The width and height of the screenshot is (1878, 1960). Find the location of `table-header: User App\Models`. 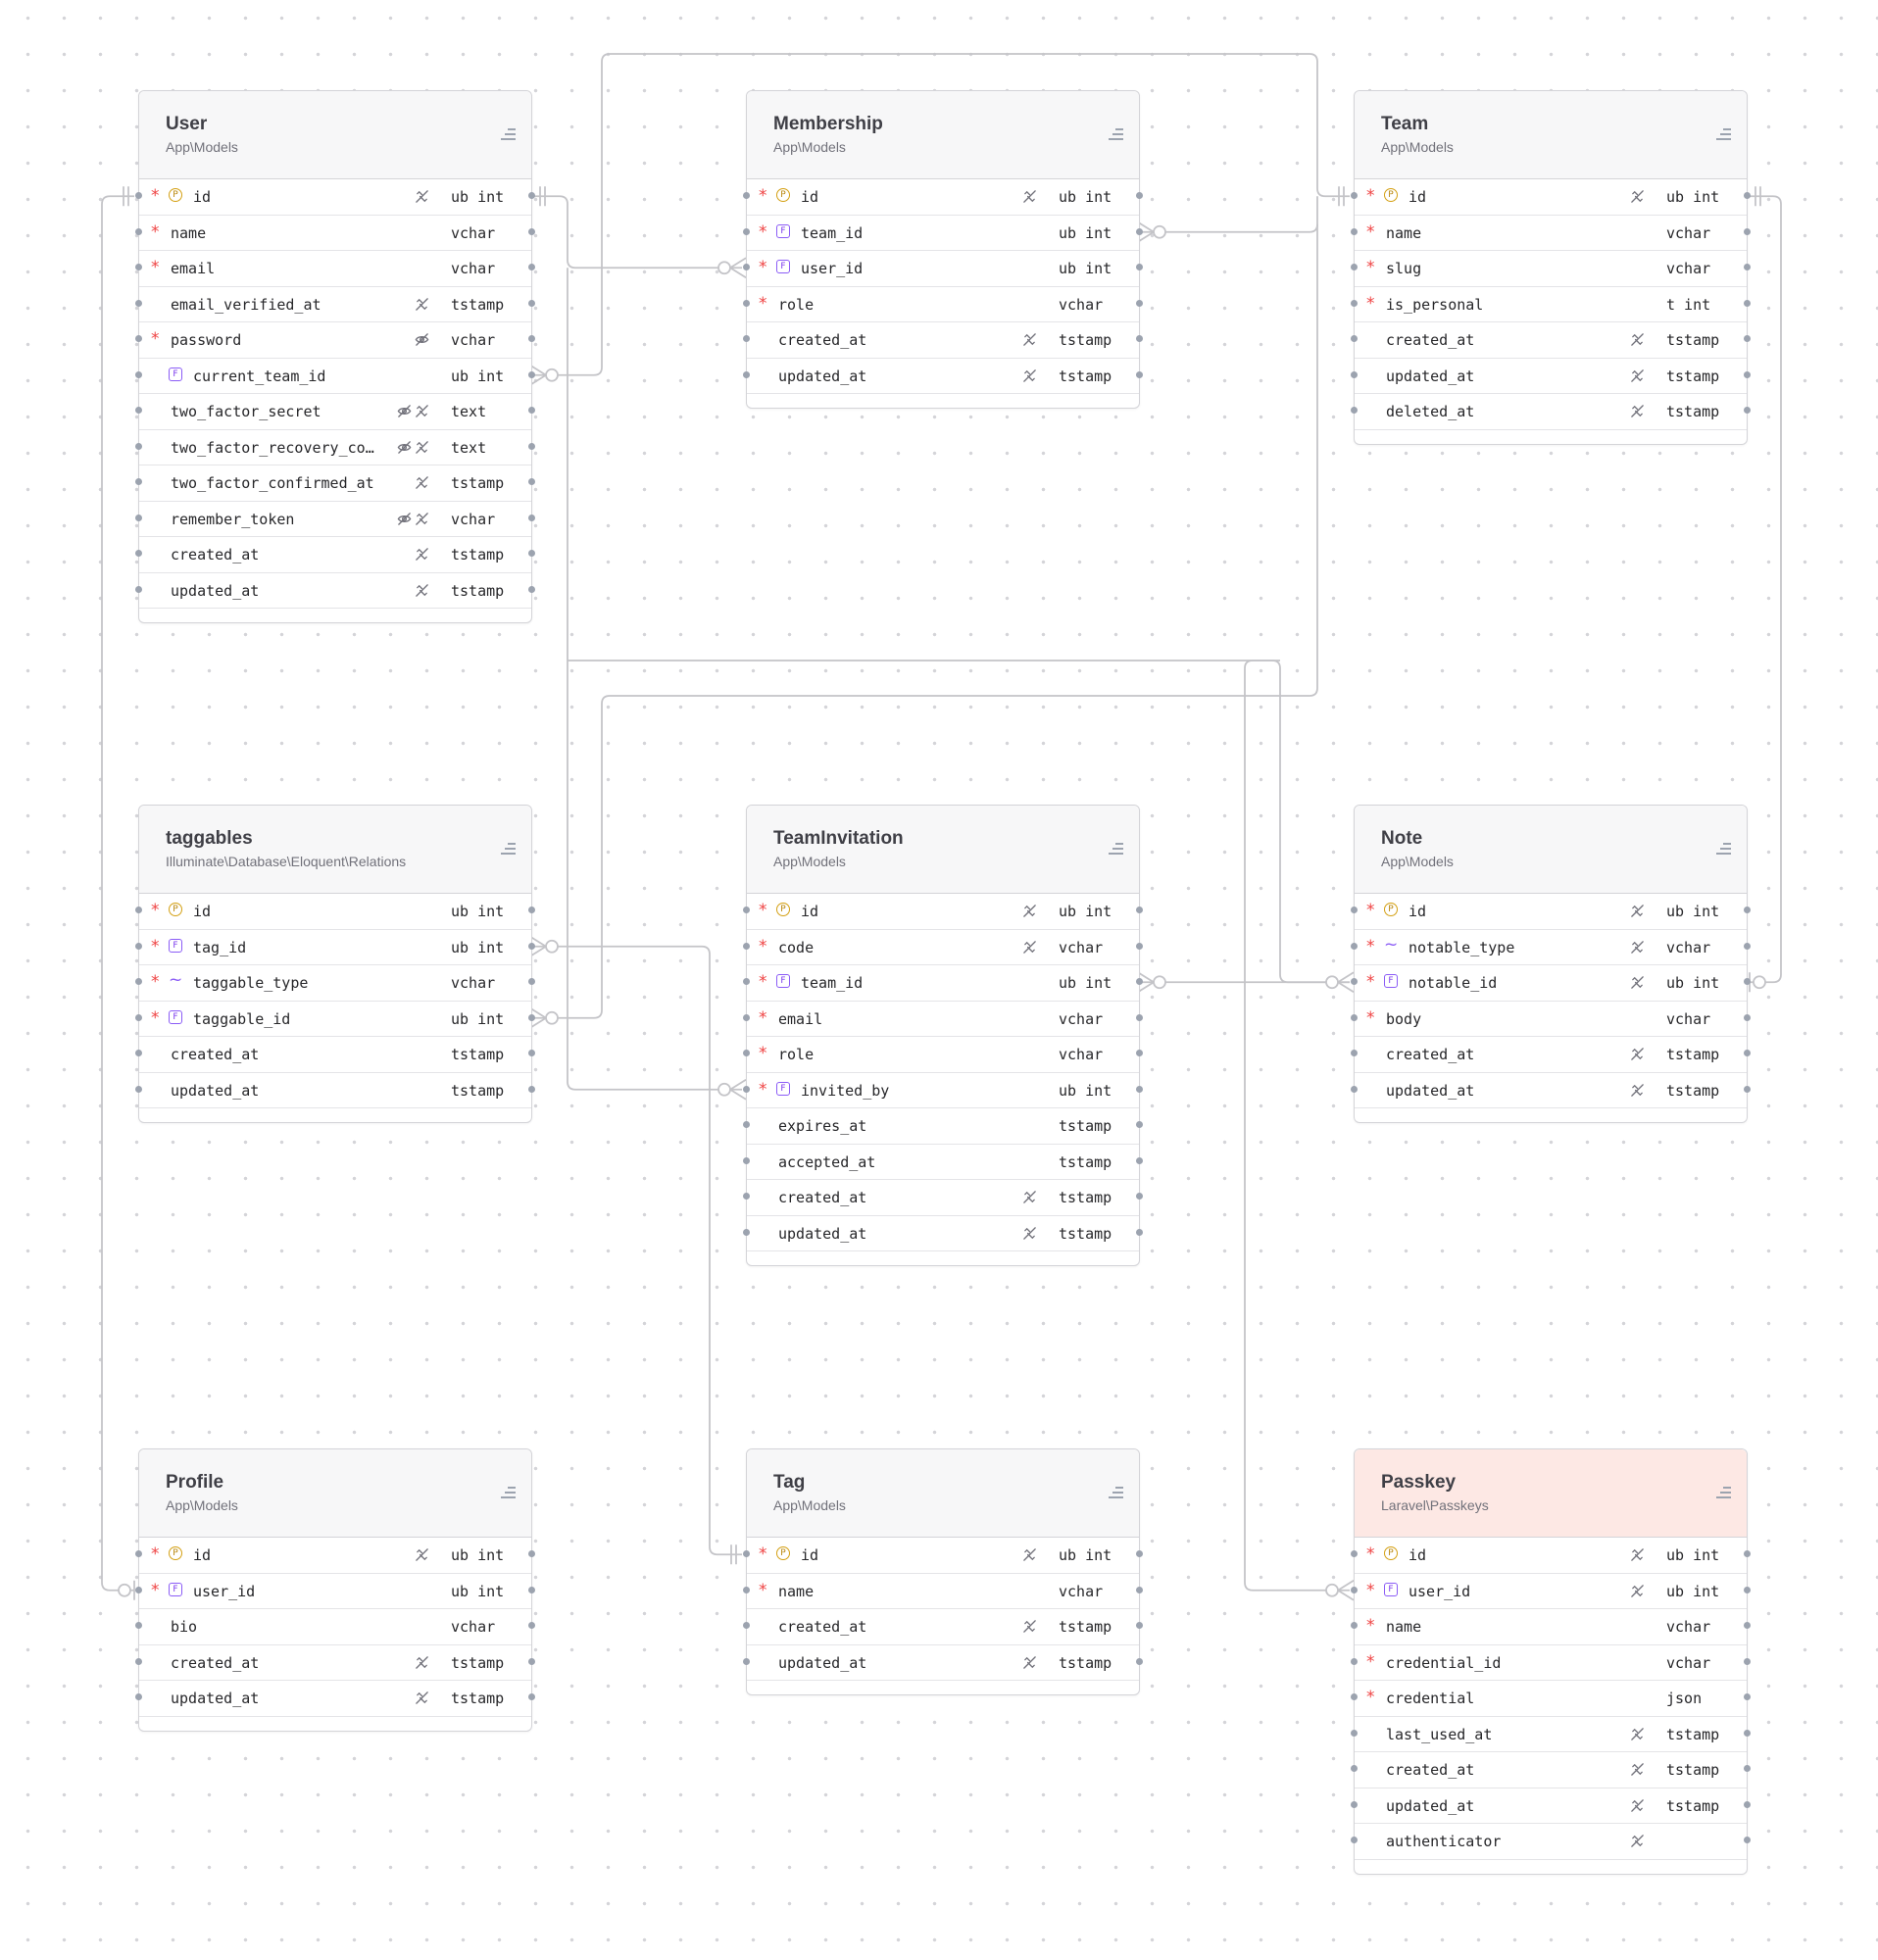

table-header: User App\Models is located at coordinates (335, 135).